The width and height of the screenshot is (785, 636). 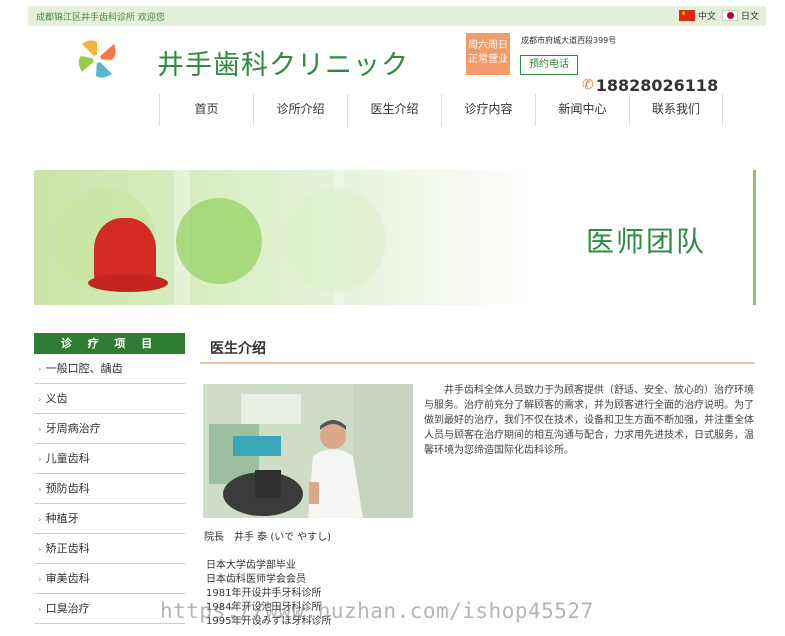 What do you see at coordinates (588, 85) in the screenshot?
I see `phone-icon: ✆` at bounding box center [588, 85].